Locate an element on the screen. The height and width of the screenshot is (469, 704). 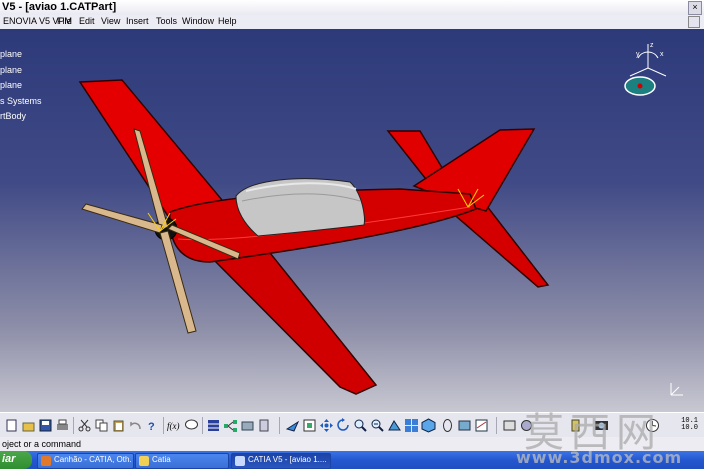
multi-view-icon is located at coordinates (411, 425).